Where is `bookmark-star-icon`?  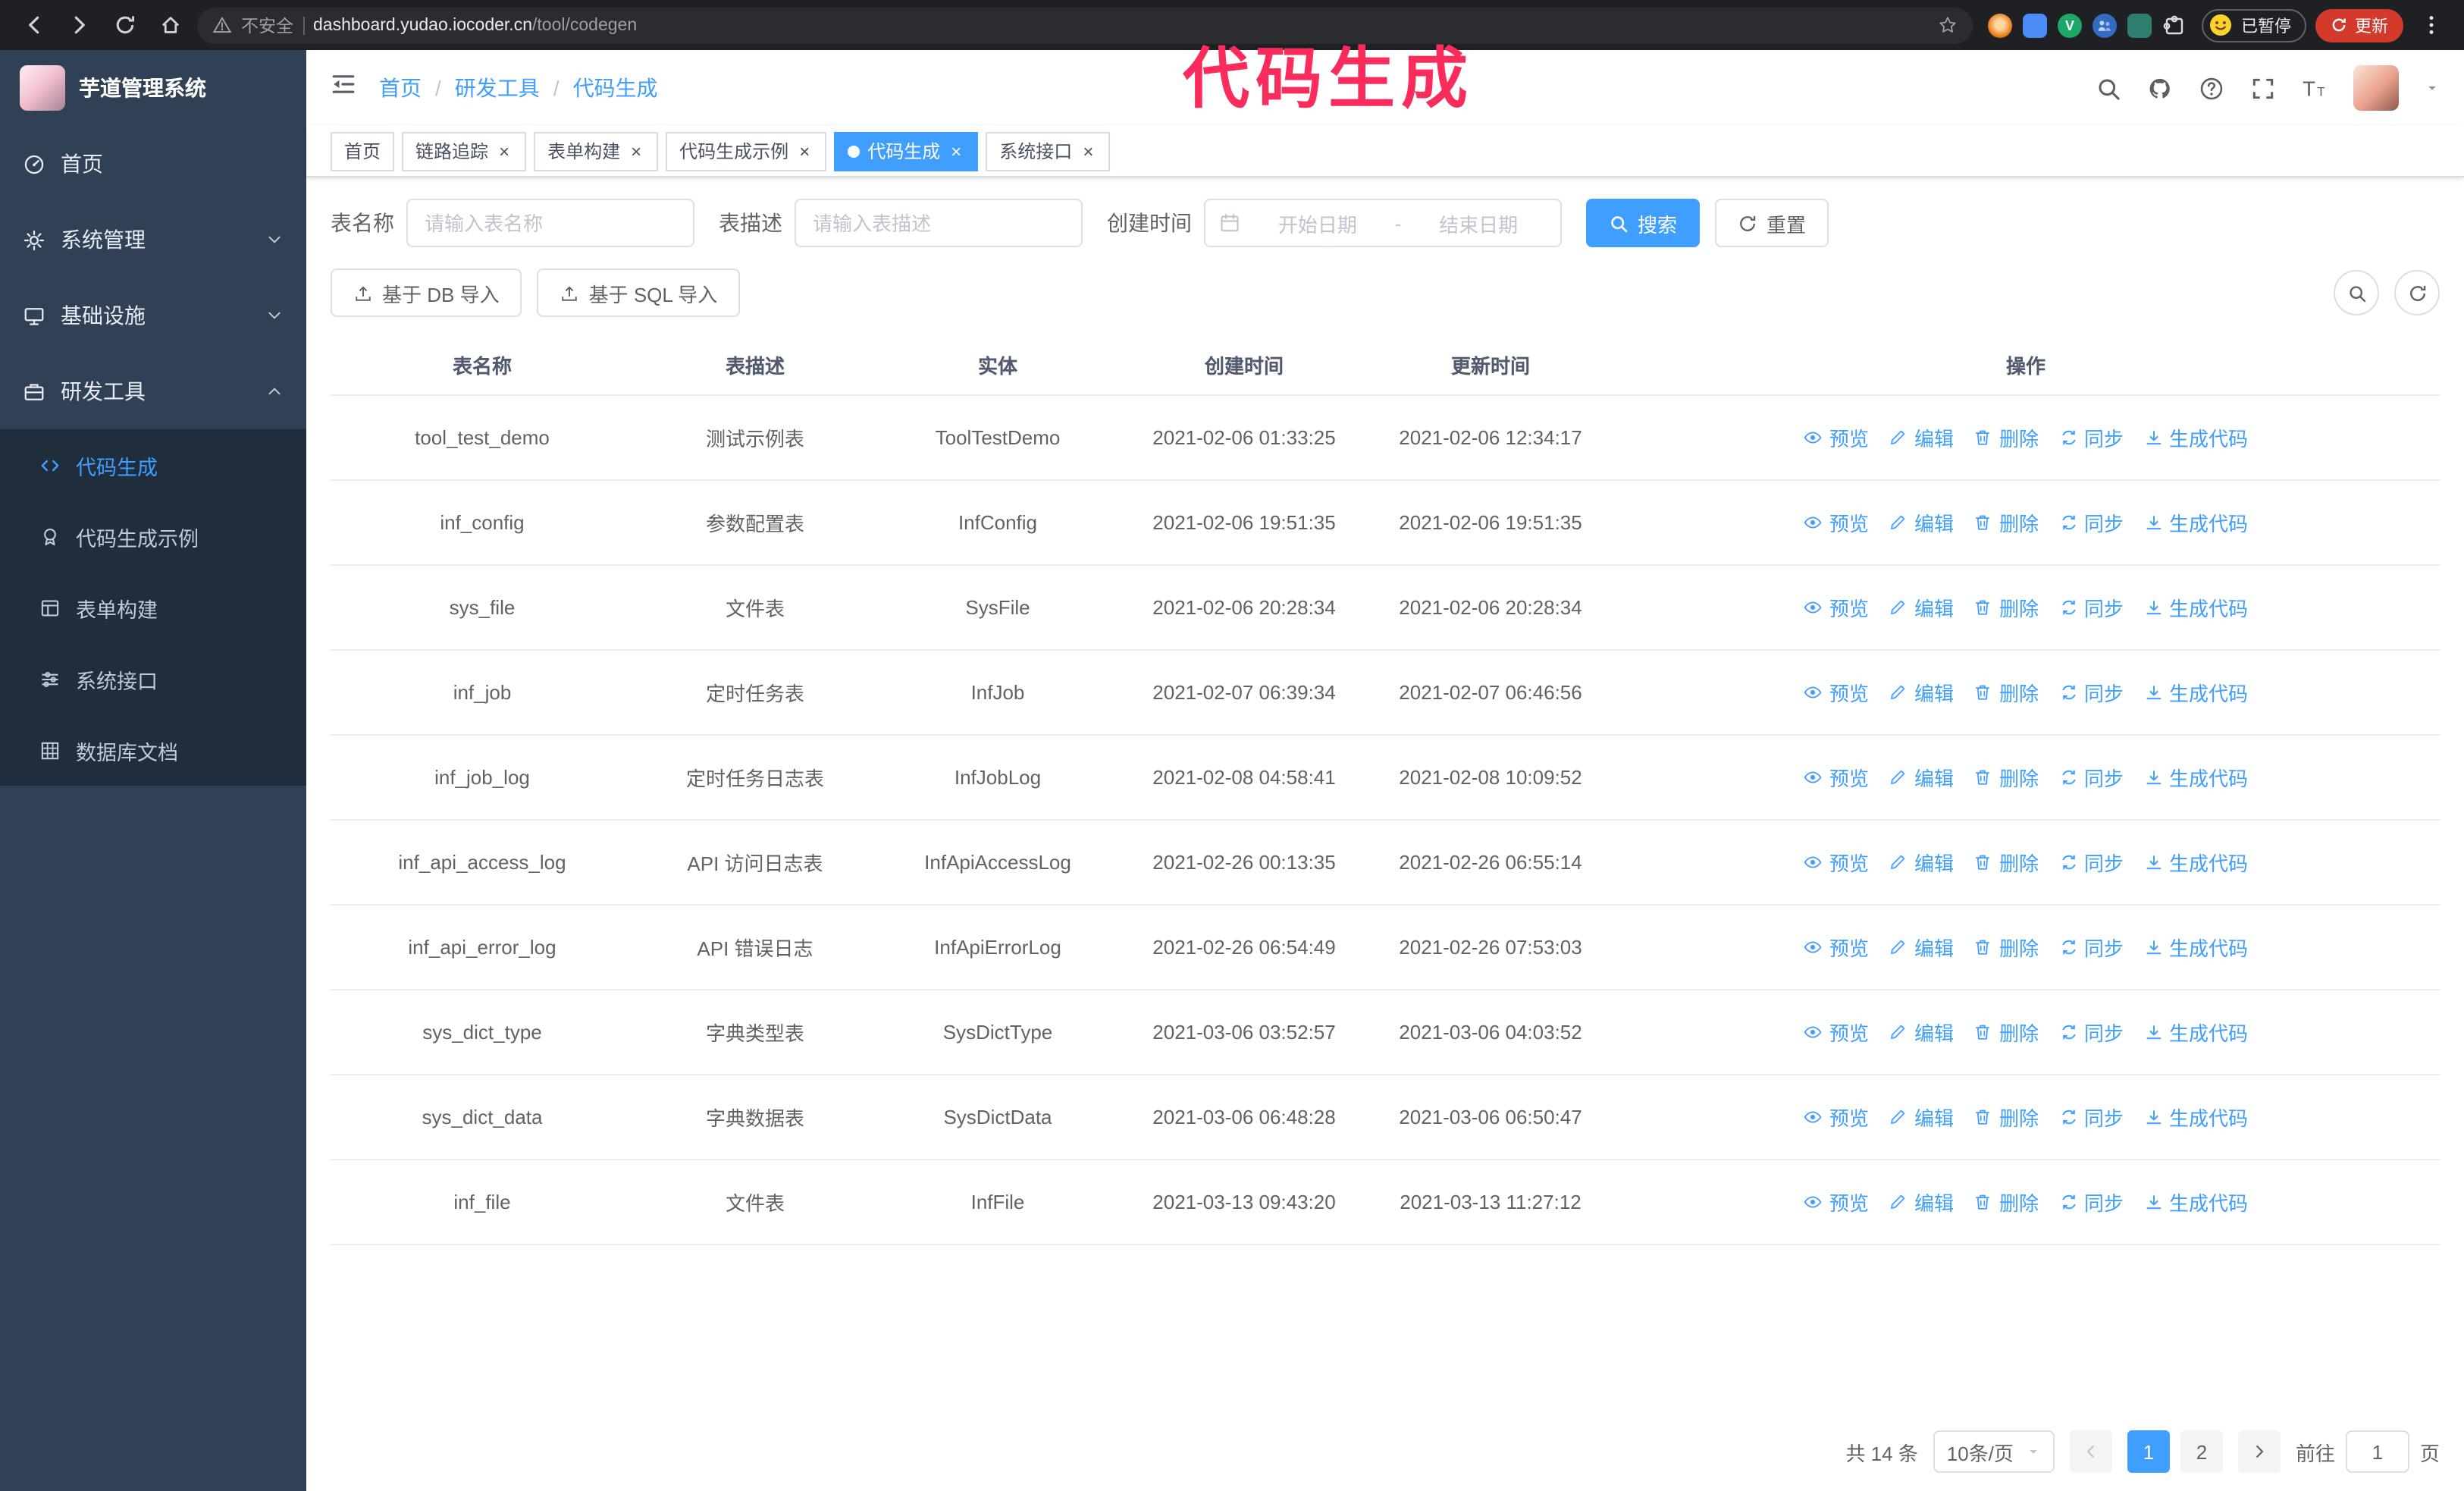
bookmark-star-icon is located at coordinates (1948, 25).